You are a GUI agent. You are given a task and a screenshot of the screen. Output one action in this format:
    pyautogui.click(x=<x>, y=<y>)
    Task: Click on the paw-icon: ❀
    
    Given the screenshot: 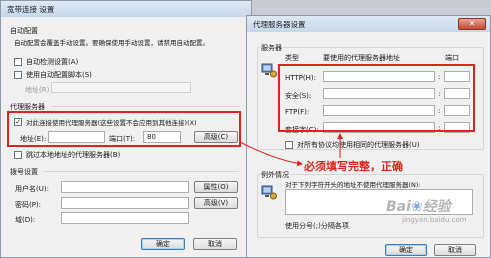 What is the action you would take?
    pyautogui.click(x=416, y=207)
    